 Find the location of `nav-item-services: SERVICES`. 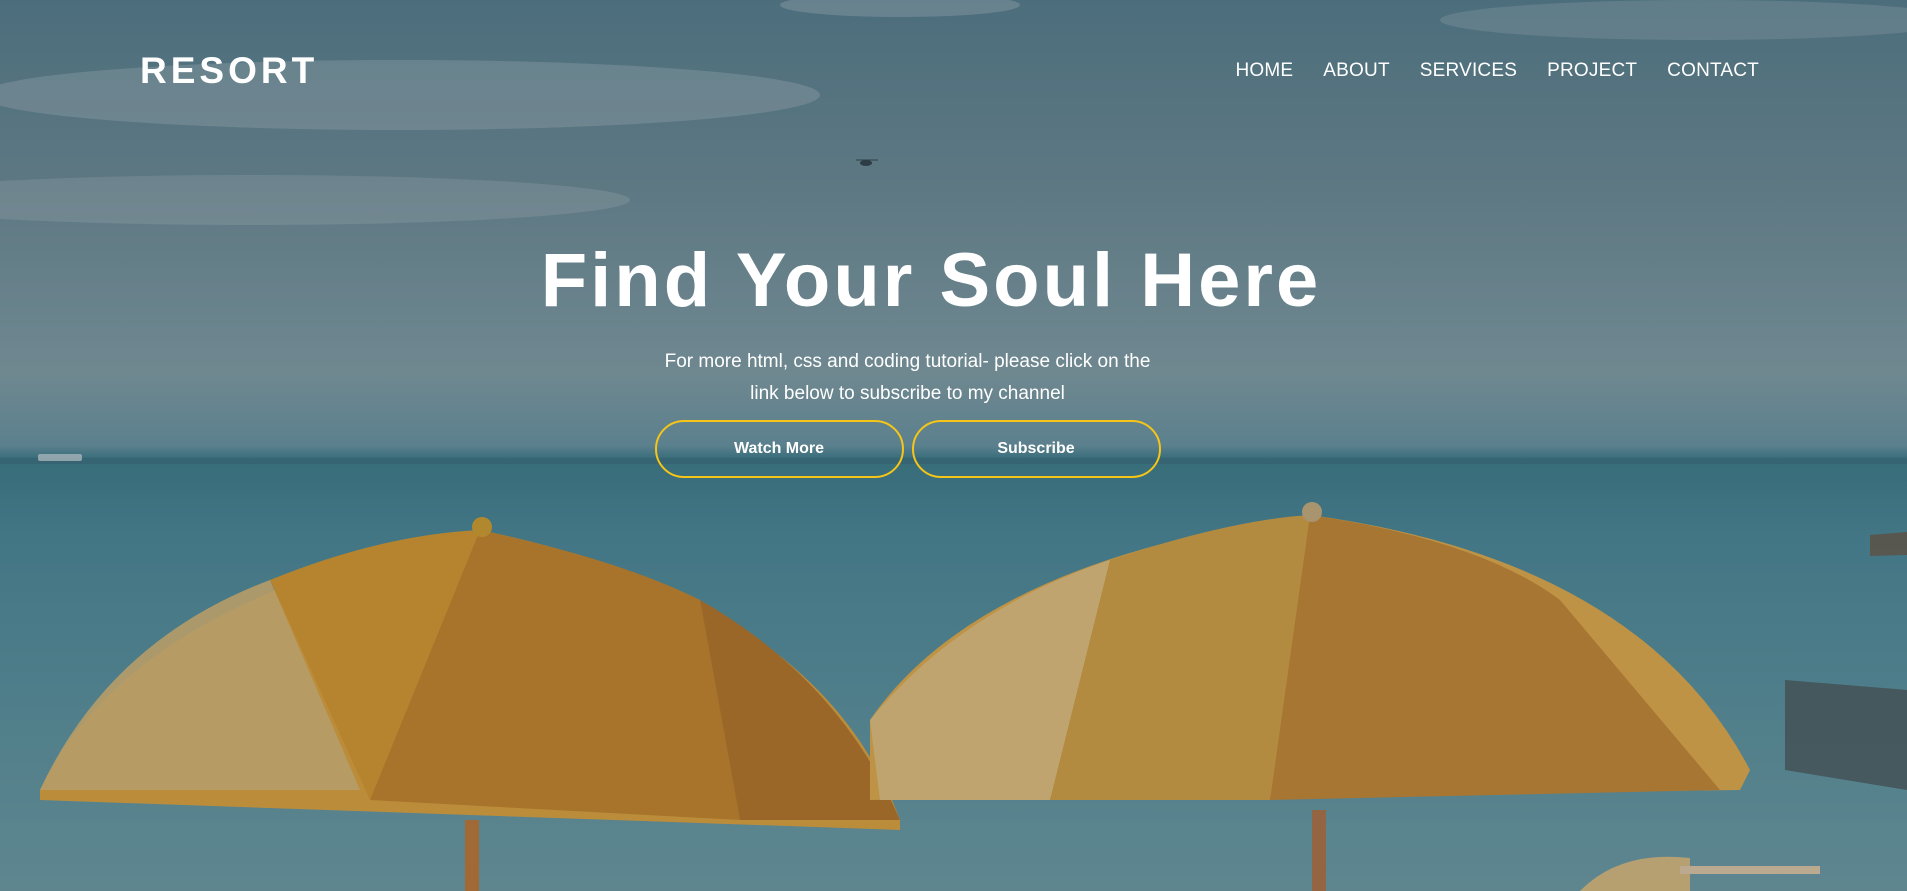

nav-item-services: SERVICES is located at coordinates (1468, 71).